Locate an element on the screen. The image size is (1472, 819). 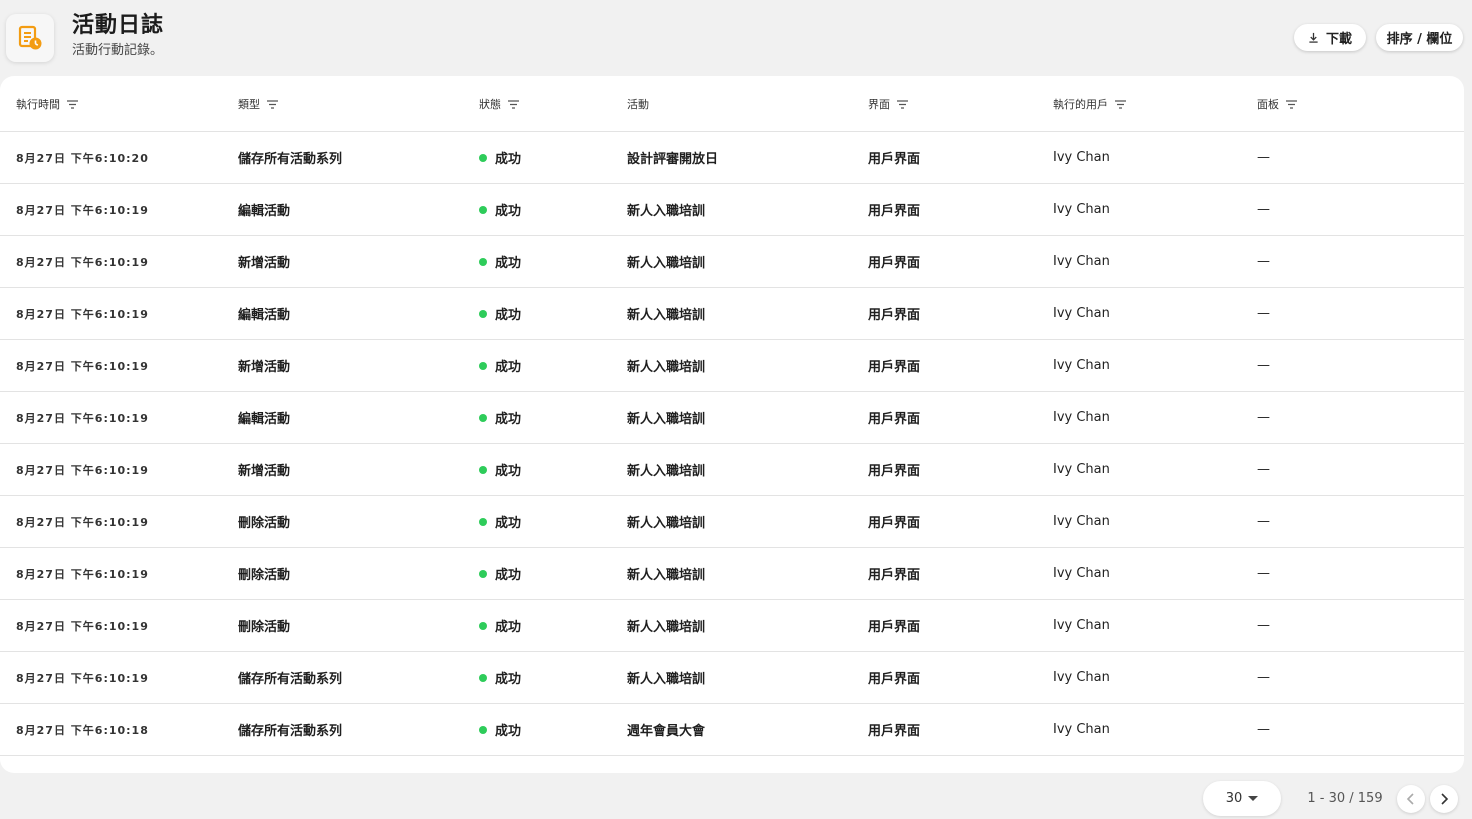
download-button: 下載 is located at coordinates (1330, 37).